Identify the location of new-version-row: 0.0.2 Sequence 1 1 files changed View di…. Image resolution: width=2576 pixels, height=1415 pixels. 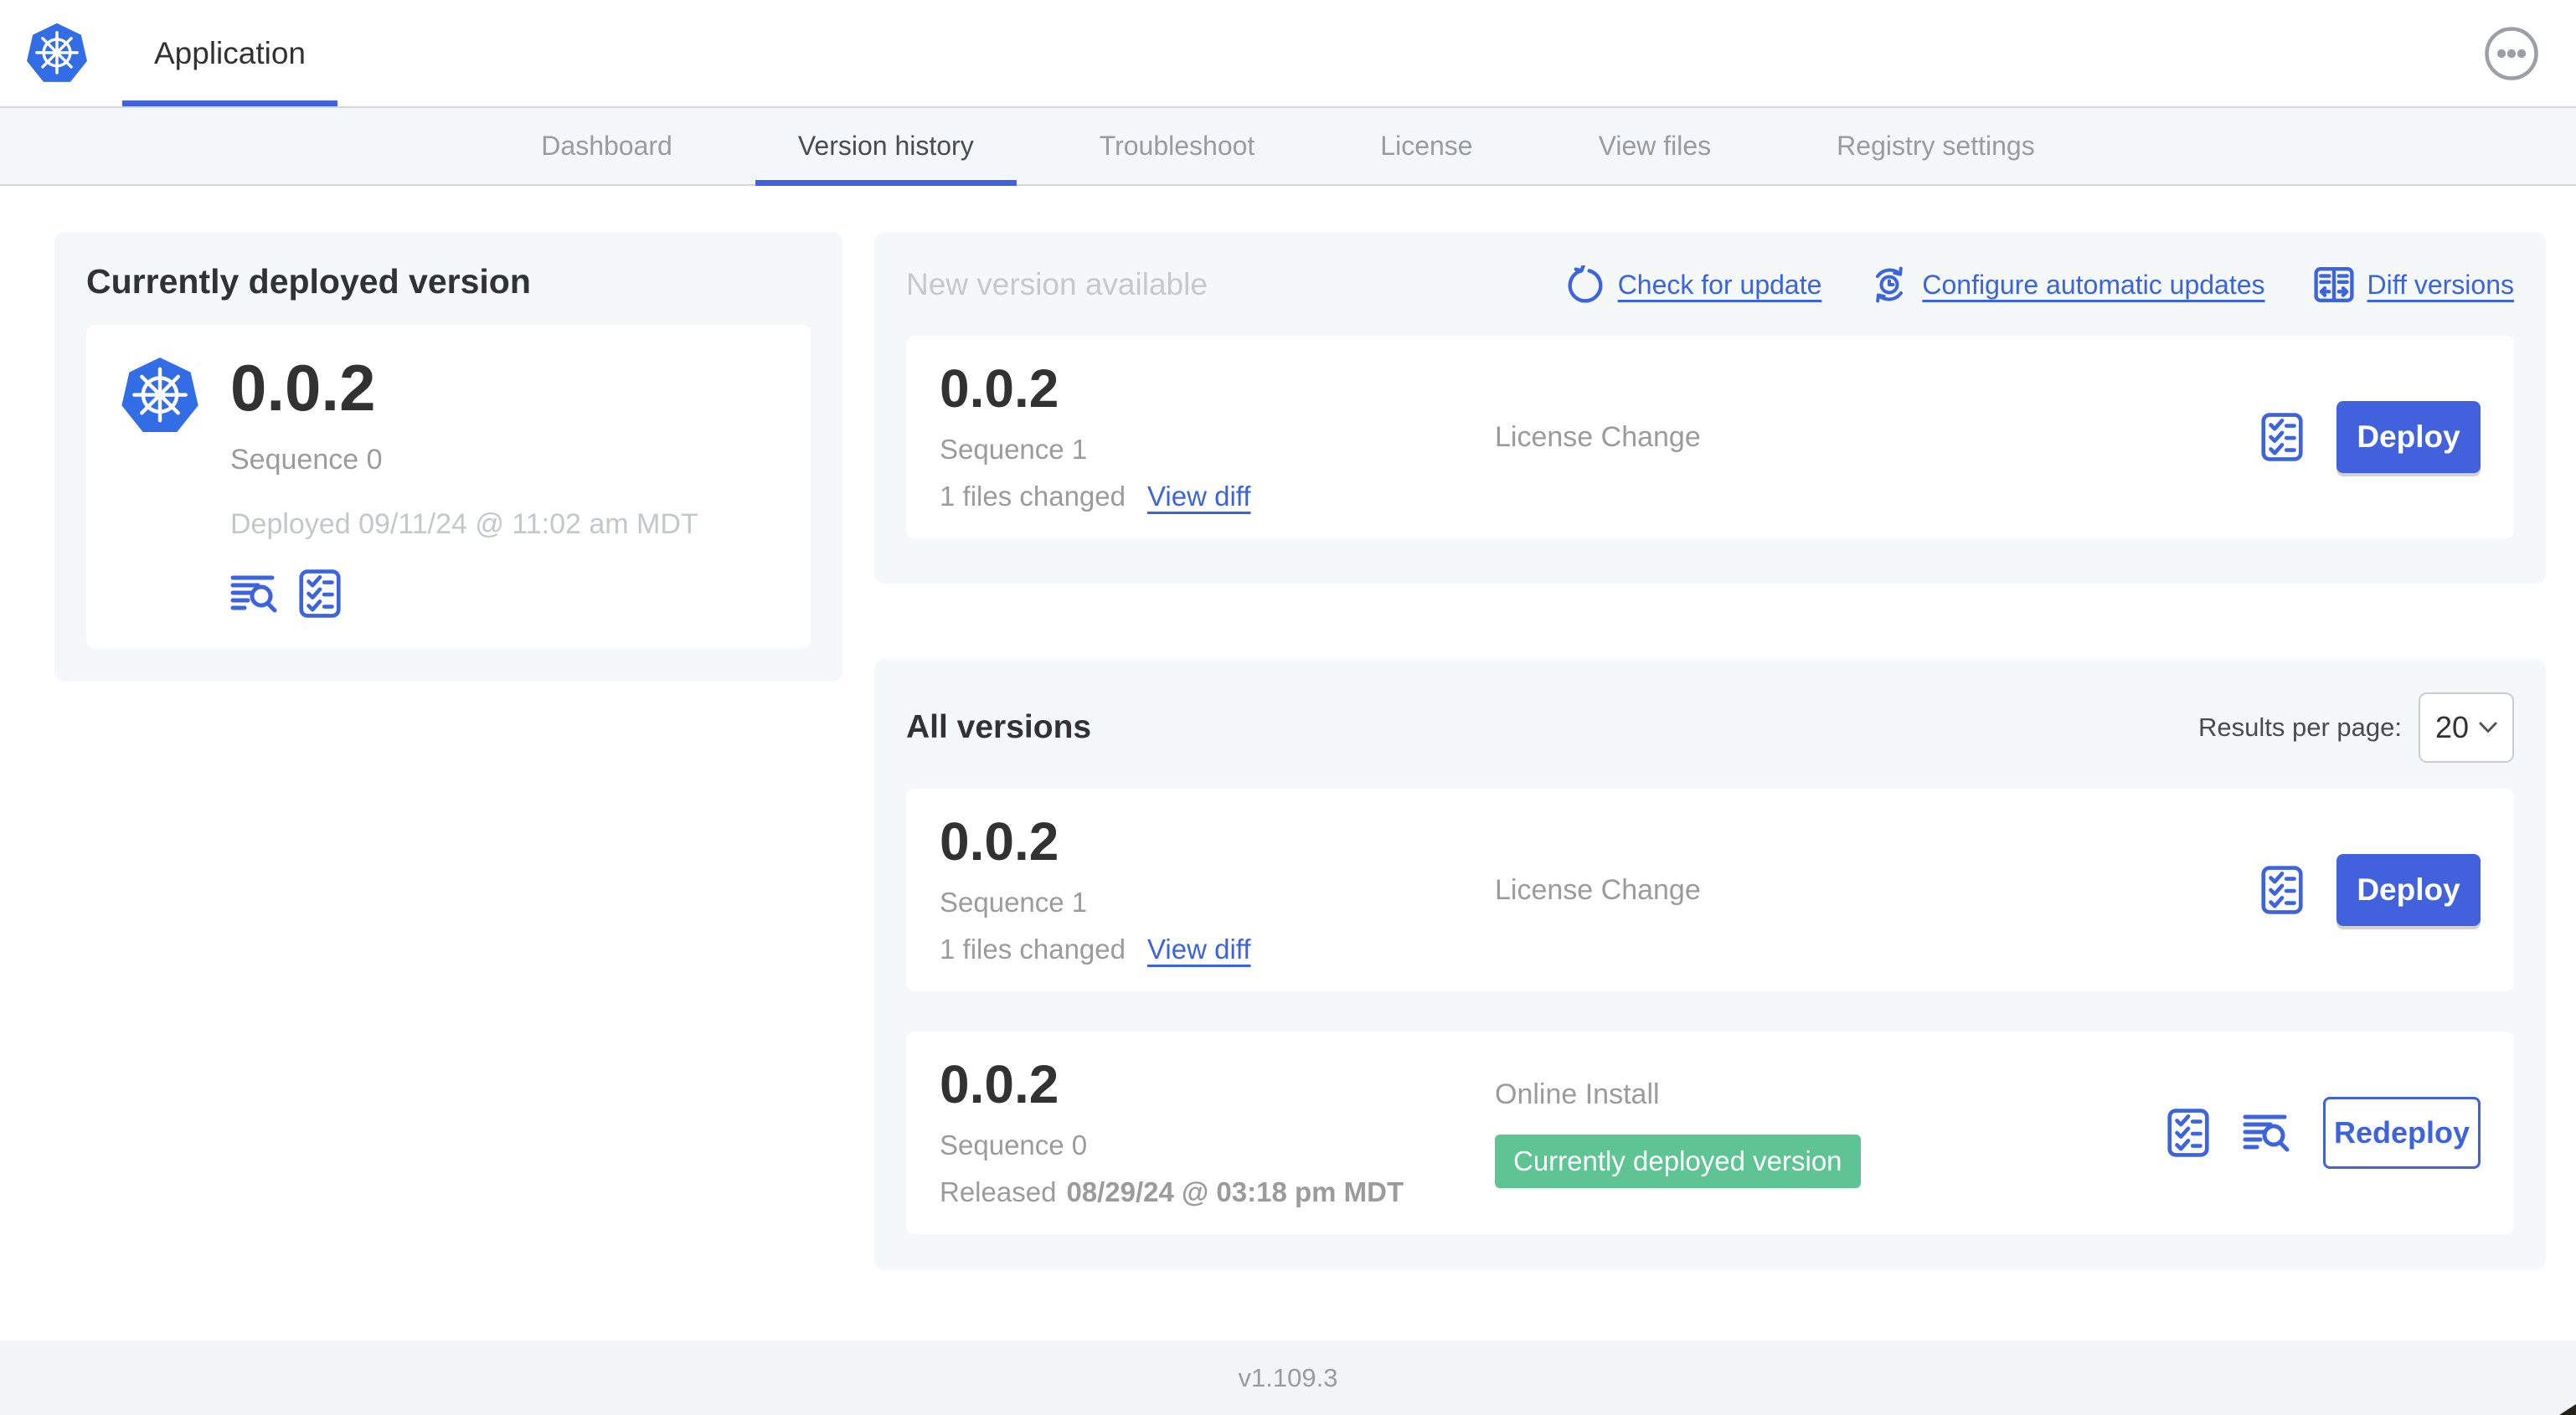
(1710, 437).